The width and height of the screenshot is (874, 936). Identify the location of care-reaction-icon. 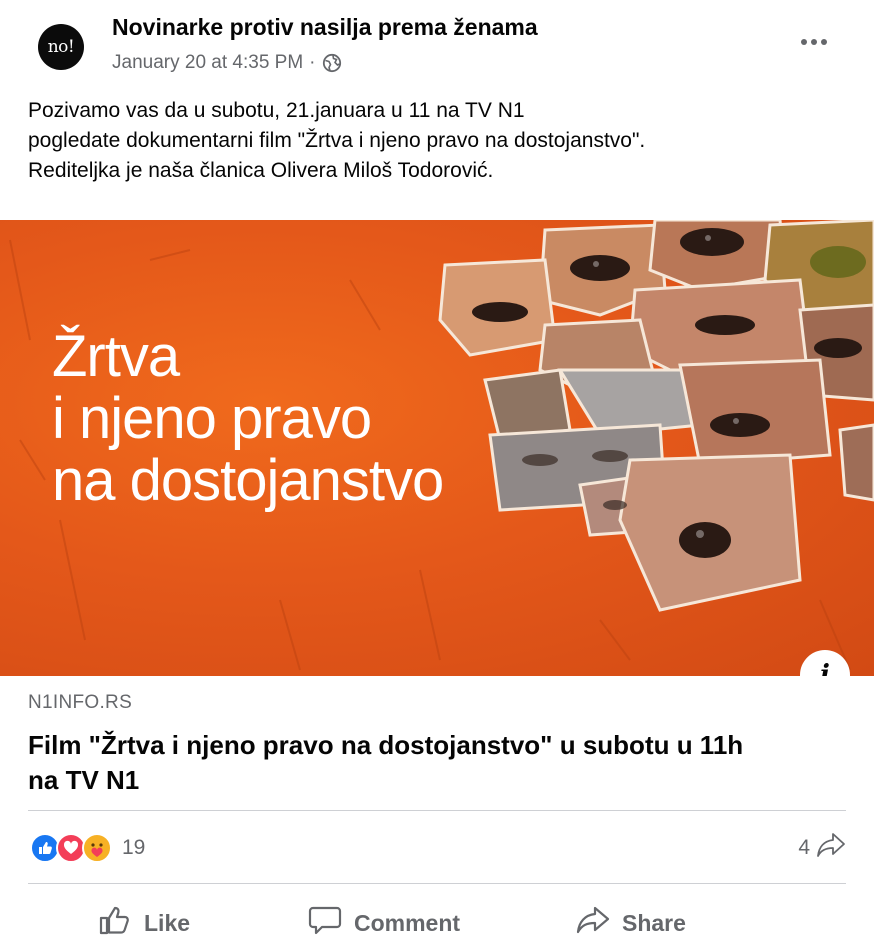
(97, 848).